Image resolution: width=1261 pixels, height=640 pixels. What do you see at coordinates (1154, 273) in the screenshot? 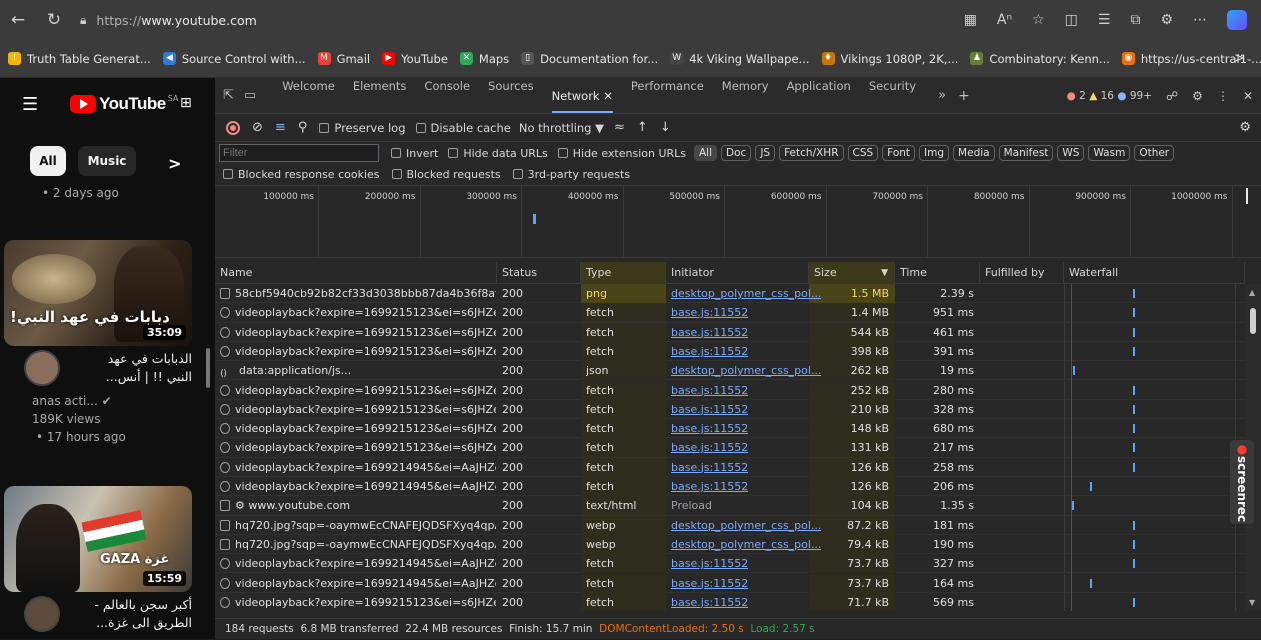
I see `column-waterfall: Waterfall` at bounding box center [1154, 273].